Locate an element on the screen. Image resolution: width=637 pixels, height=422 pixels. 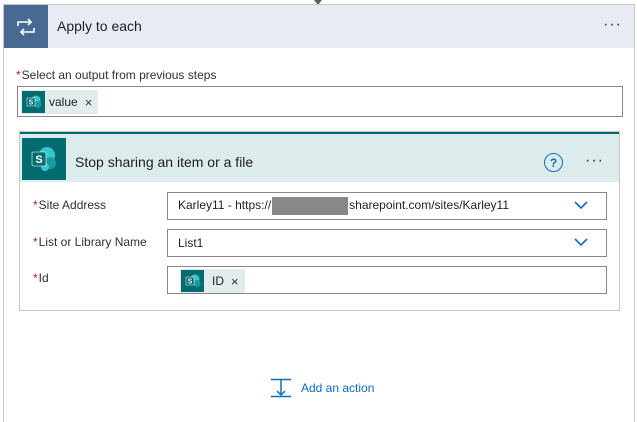
value-token: S value × is located at coordinates (60, 102).